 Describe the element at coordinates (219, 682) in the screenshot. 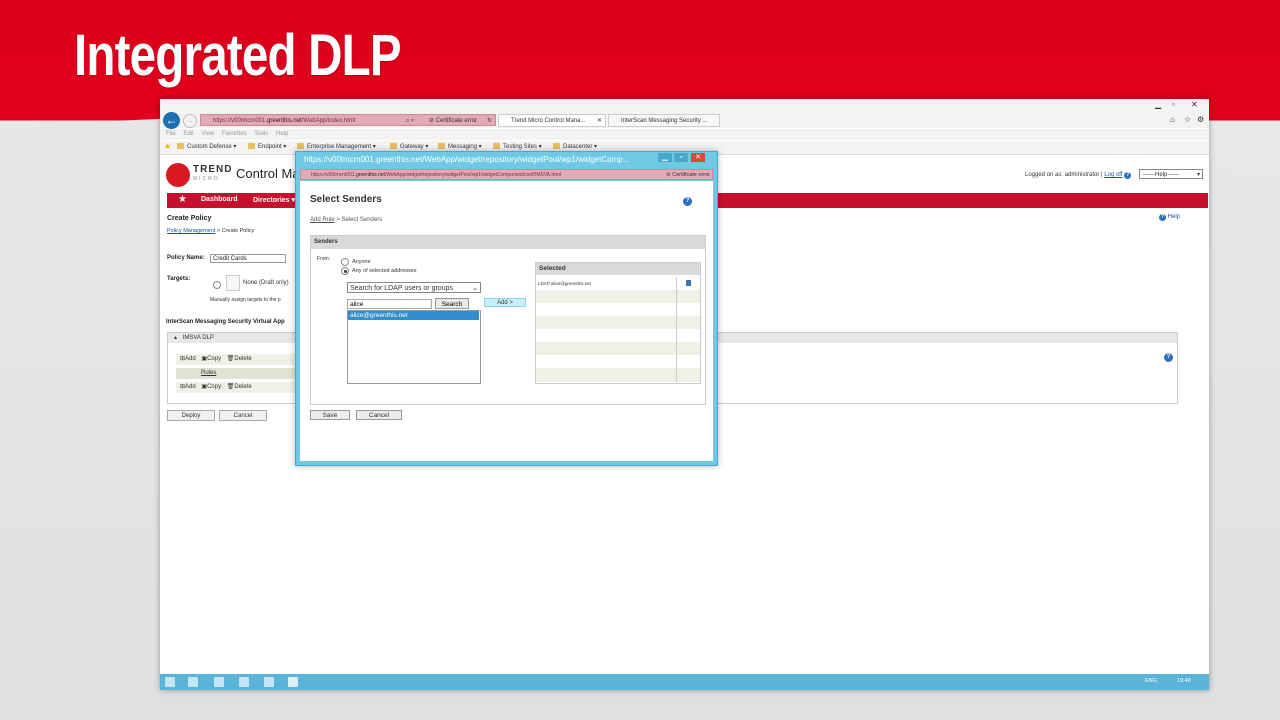

I see `server-manager-icon` at that location.